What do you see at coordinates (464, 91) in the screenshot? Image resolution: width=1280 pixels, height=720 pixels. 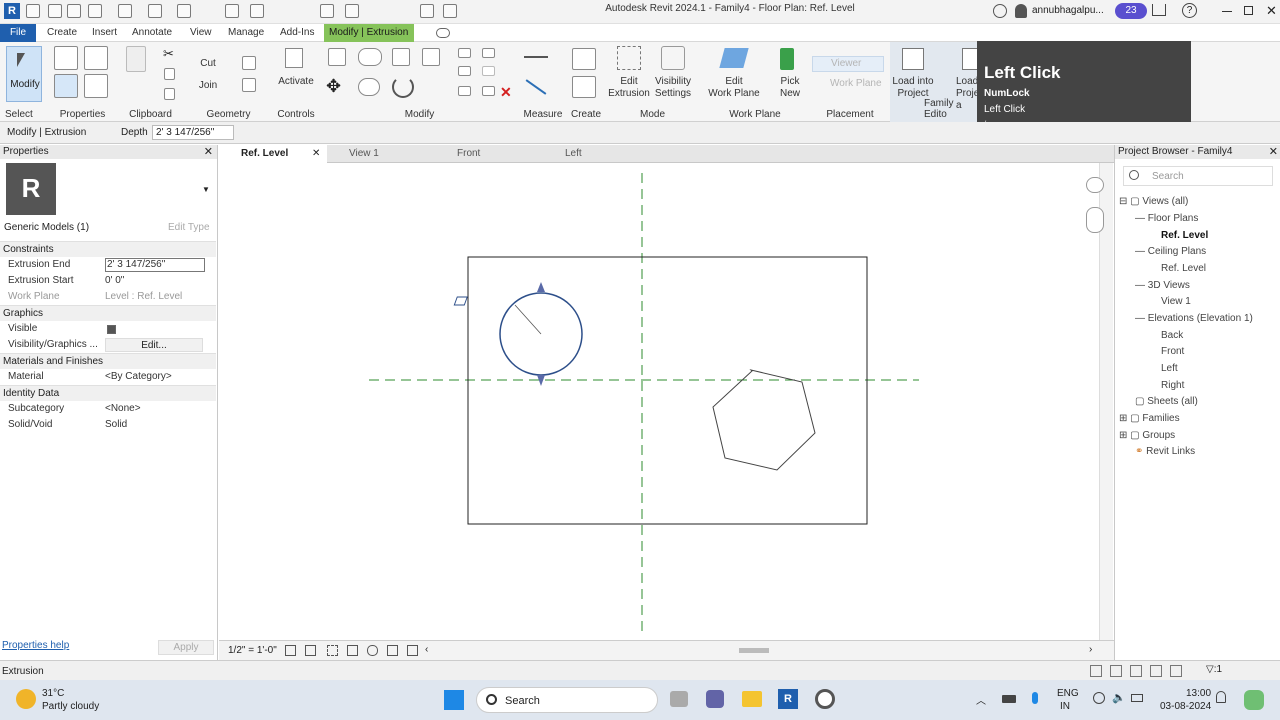 I see `pin-icon` at bounding box center [464, 91].